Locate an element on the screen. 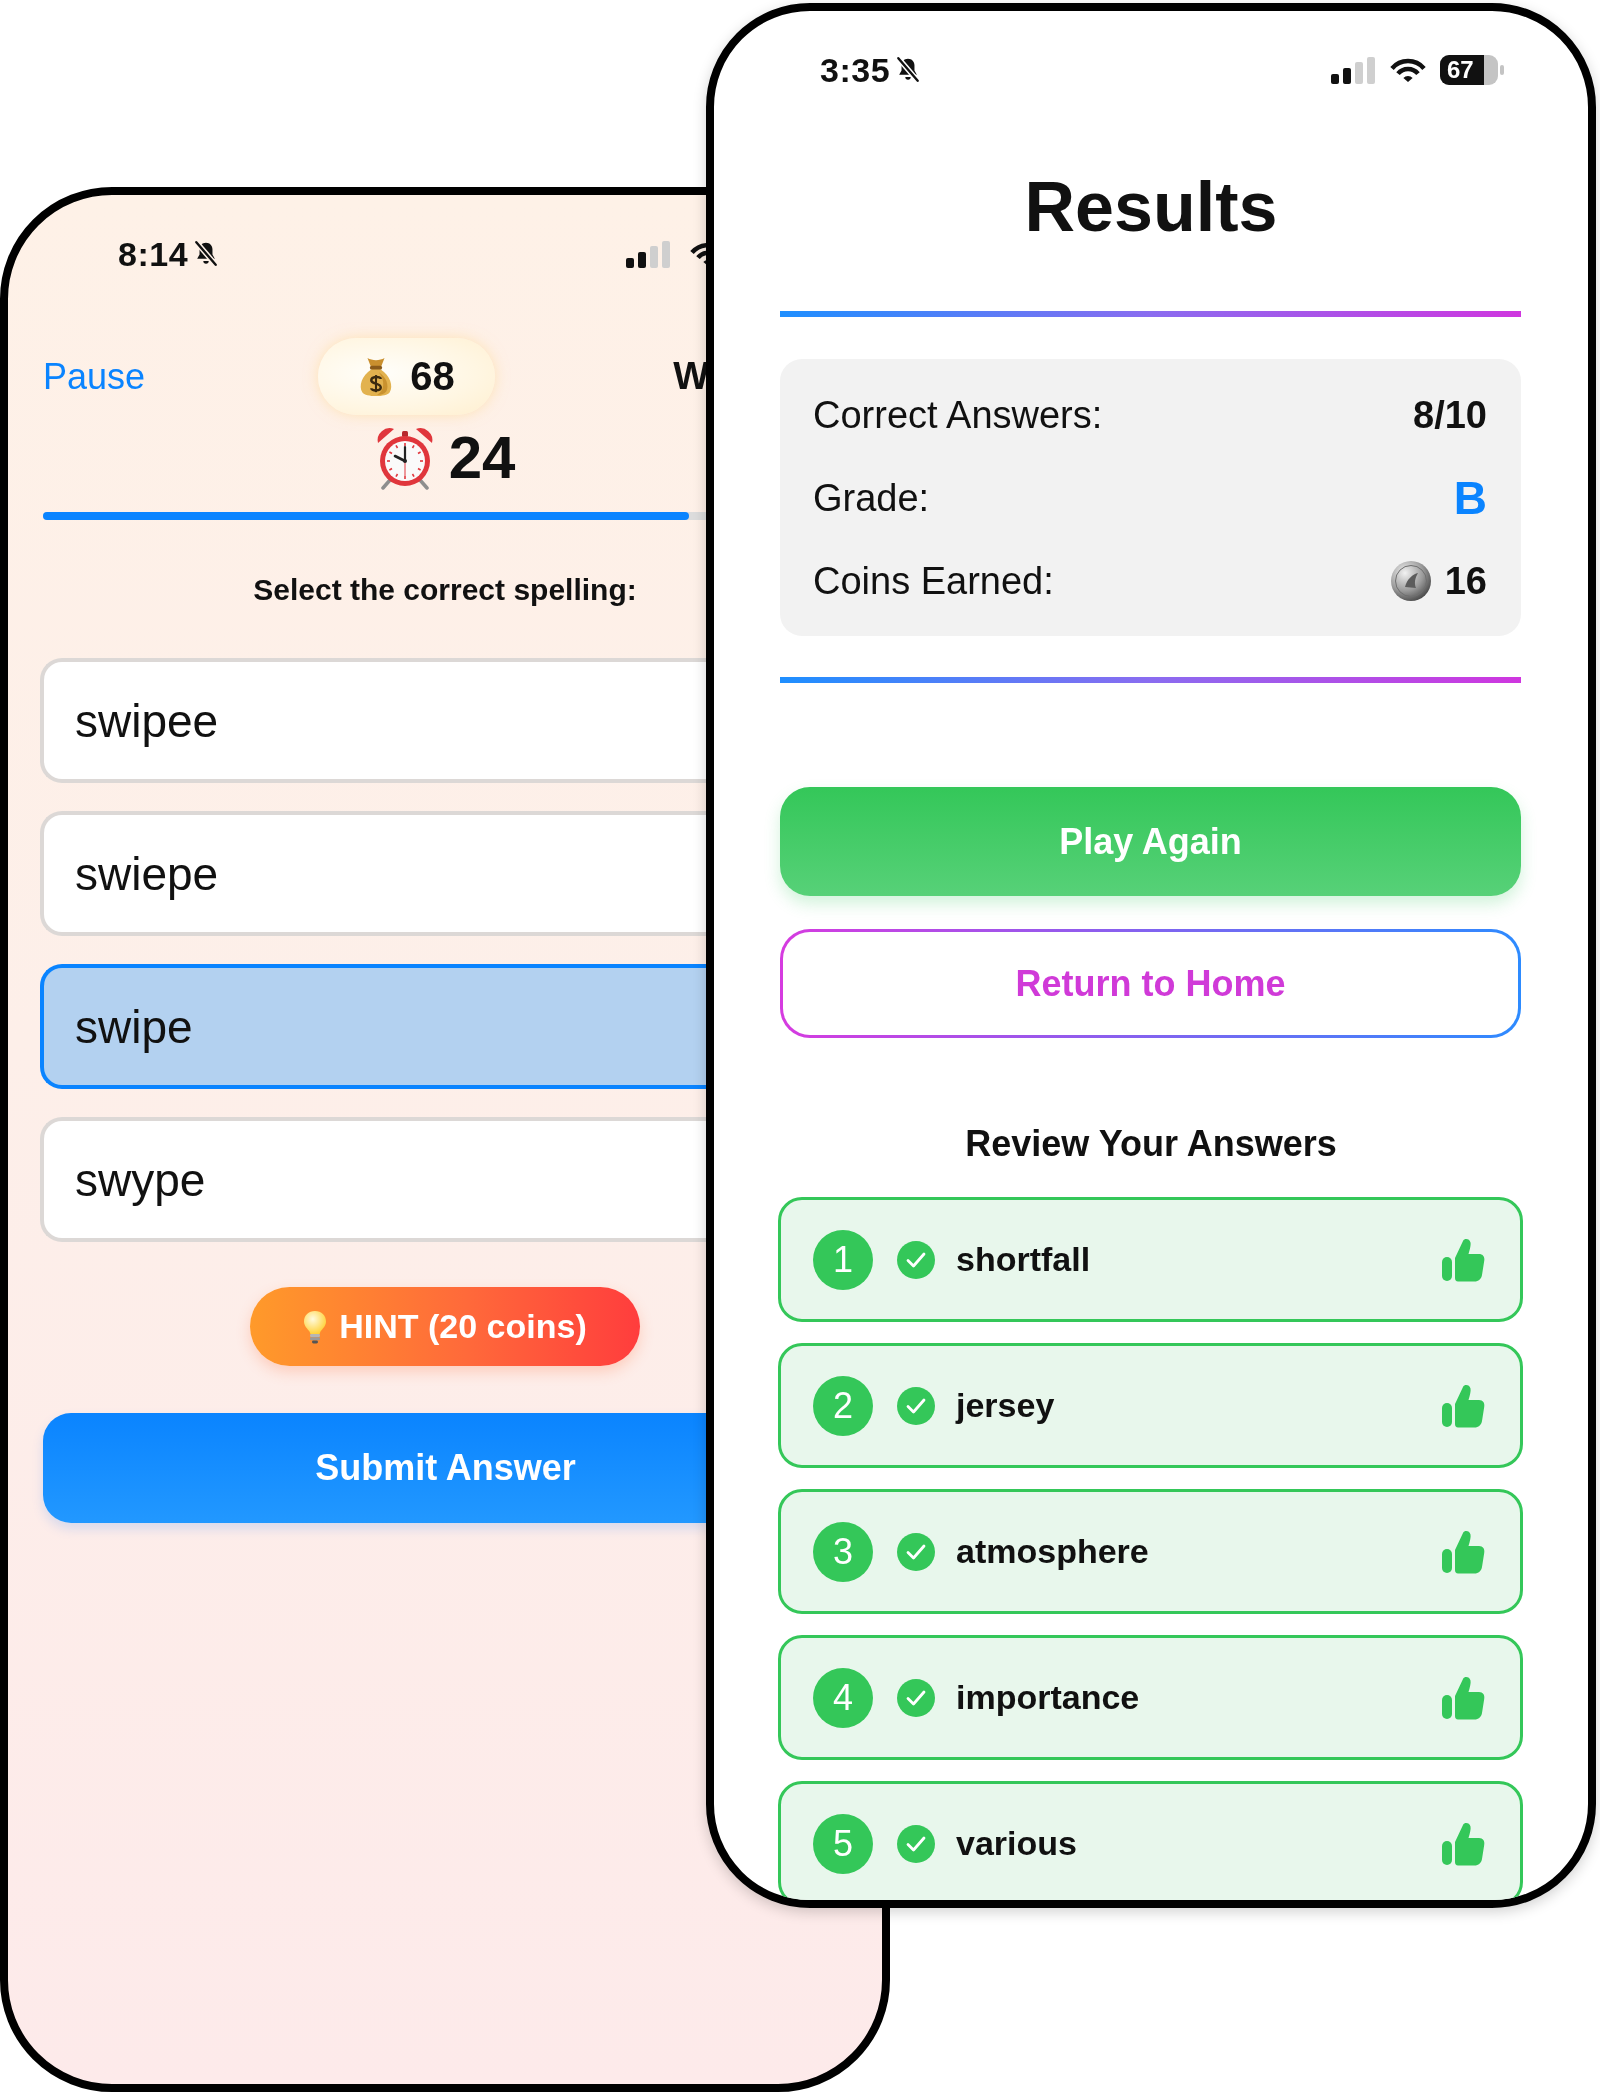  play-again-button: Play Again is located at coordinates (1150, 841).